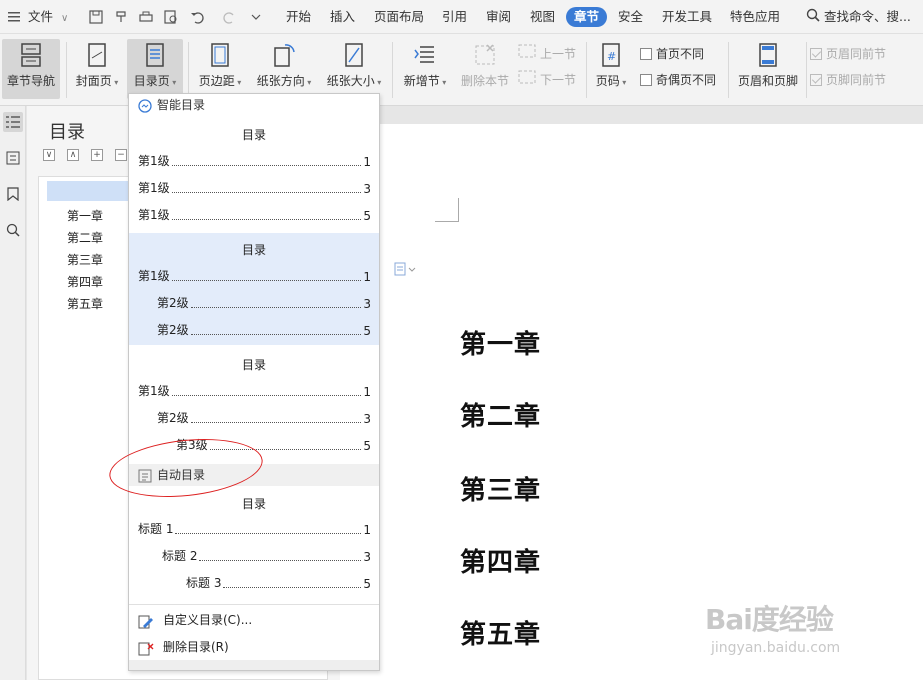 Image resolution: width=923 pixels, height=680 pixels. I want to click on collapse-all-icon: ∨, so click(49, 155).